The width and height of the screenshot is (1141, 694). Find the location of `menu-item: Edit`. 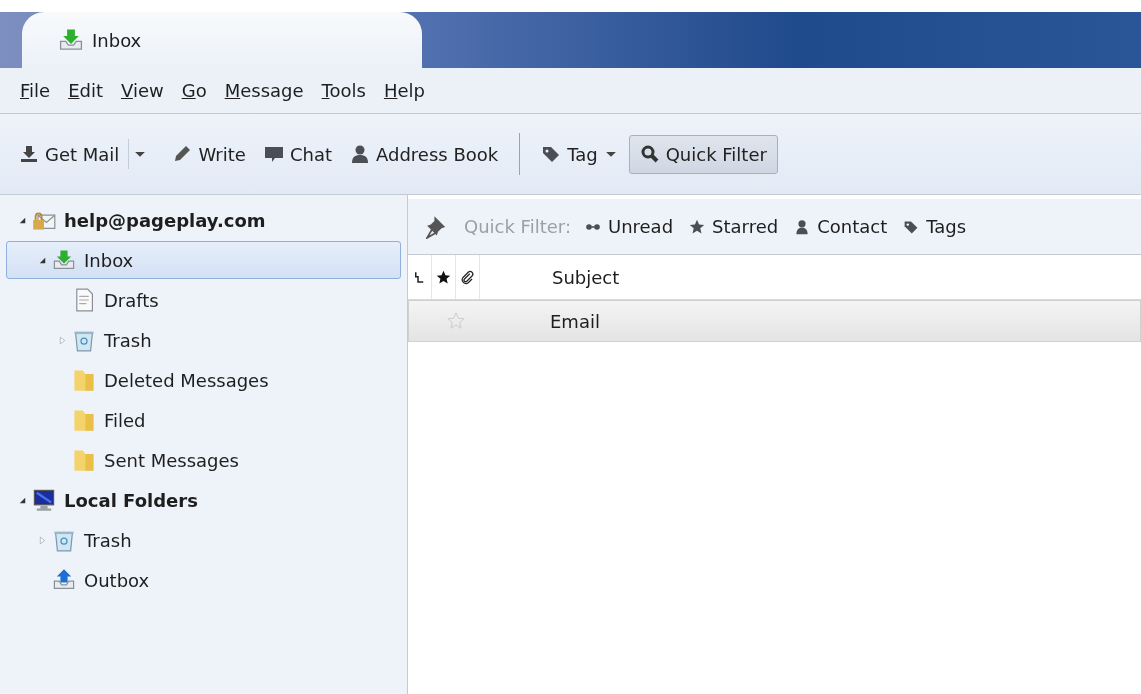

menu-item: Edit is located at coordinates (85, 90).